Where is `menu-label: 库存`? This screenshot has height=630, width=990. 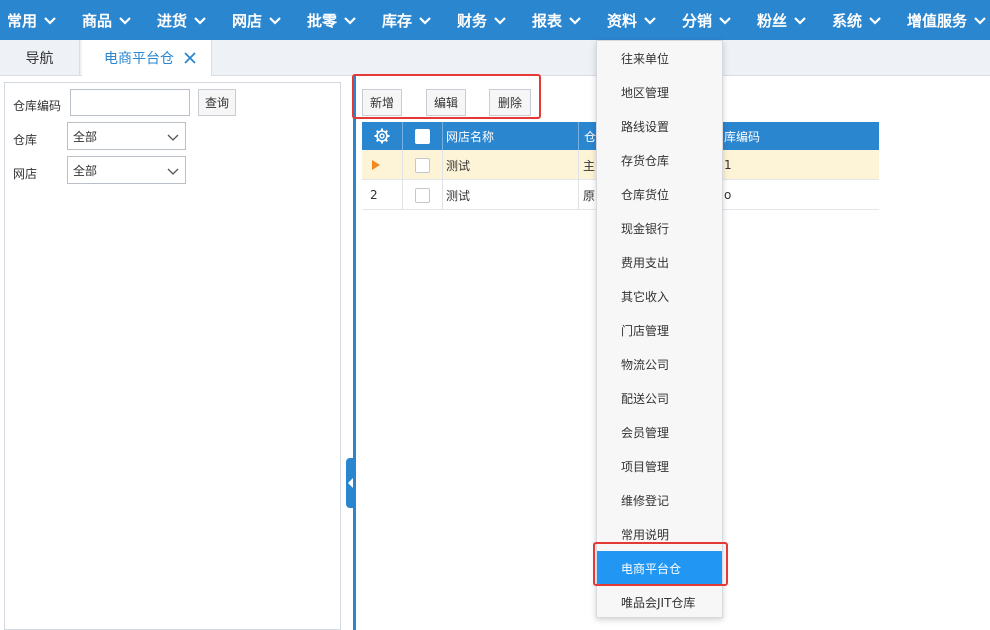 menu-label: 库存 is located at coordinates (397, 20).